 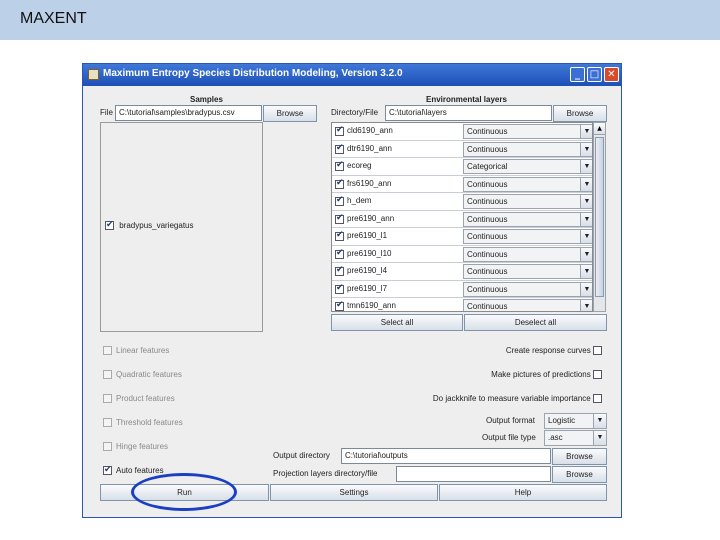 What do you see at coordinates (359, 165) in the screenshot?
I see `env-layer-name: ecoreg` at bounding box center [359, 165].